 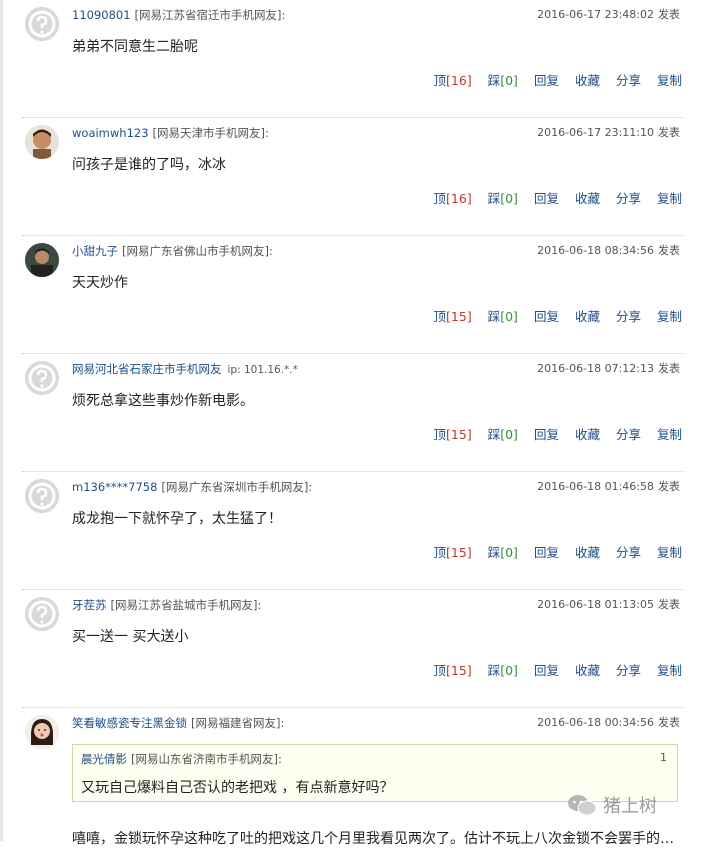 I want to click on timestamp: 2016-06-17 23:48:02, so click(x=595, y=14).